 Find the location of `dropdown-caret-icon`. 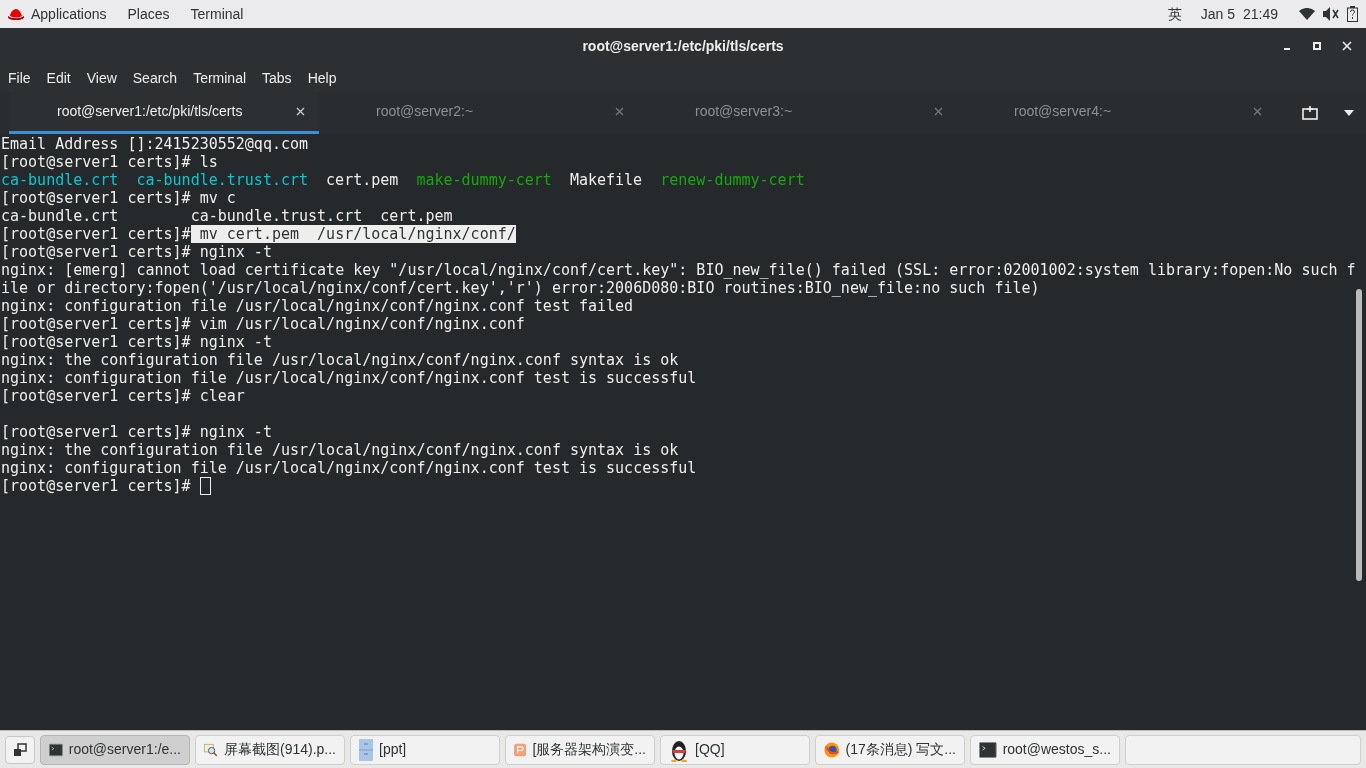

dropdown-caret-icon is located at coordinates (1349, 113).